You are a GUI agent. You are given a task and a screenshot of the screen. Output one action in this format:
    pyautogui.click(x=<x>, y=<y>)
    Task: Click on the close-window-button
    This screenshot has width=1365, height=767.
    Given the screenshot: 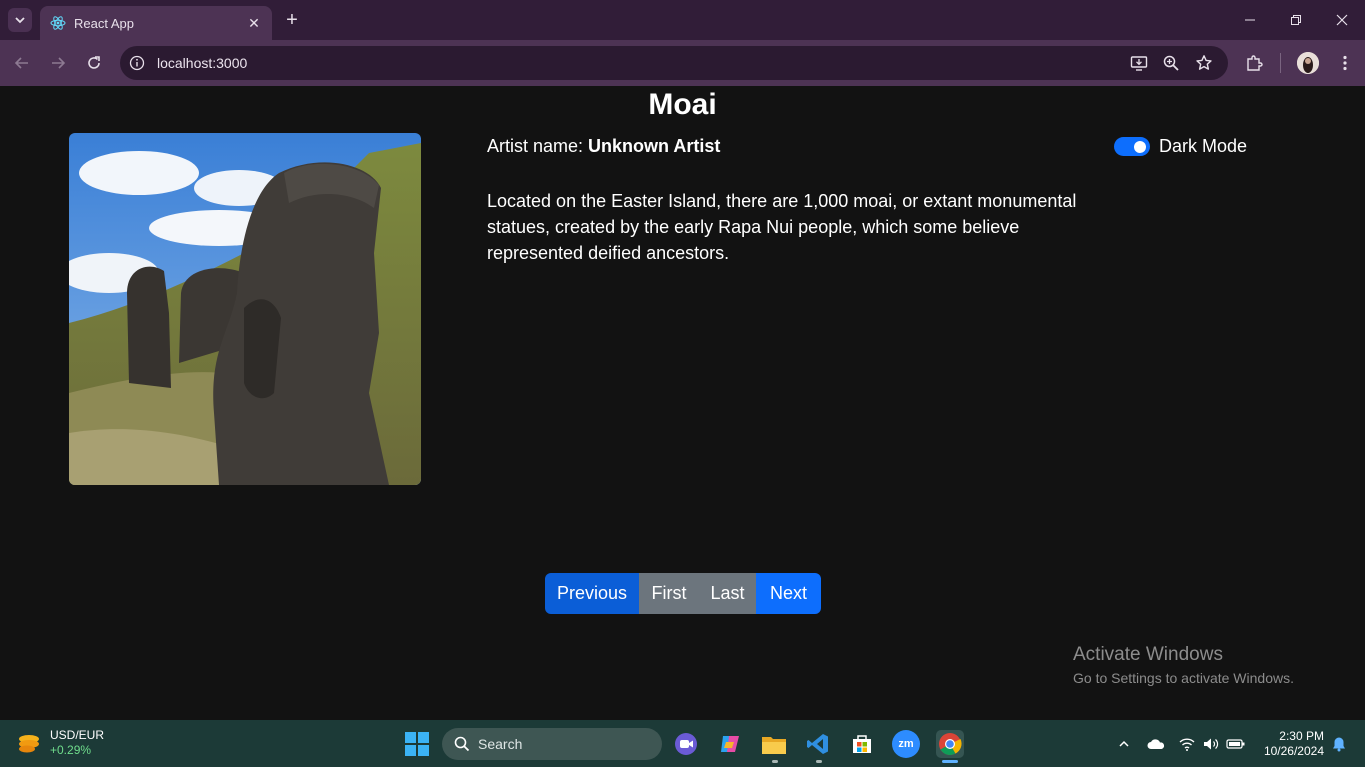 What is the action you would take?
    pyautogui.click(x=1342, y=20)
    